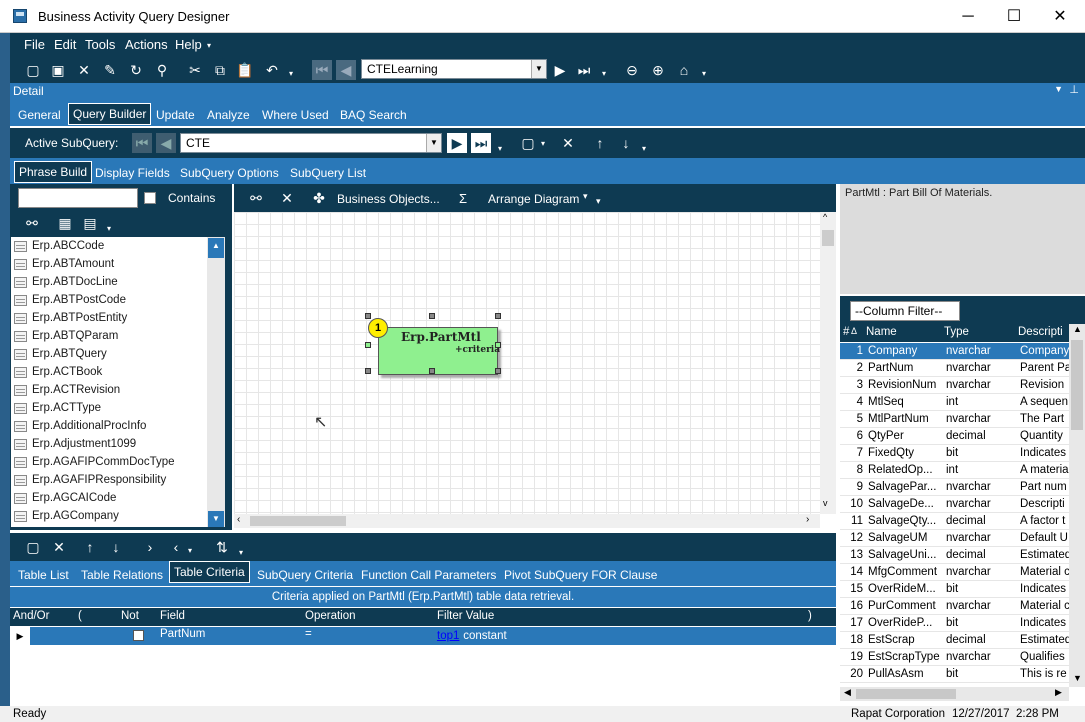 Image resolution: width=1085 pixels, height=722 pixels. What do you see at coordinates (955, 606) in the screenshot?
I see `column-row: 16 PurComment nvarchar Material c` at bounding box center [955, 606].